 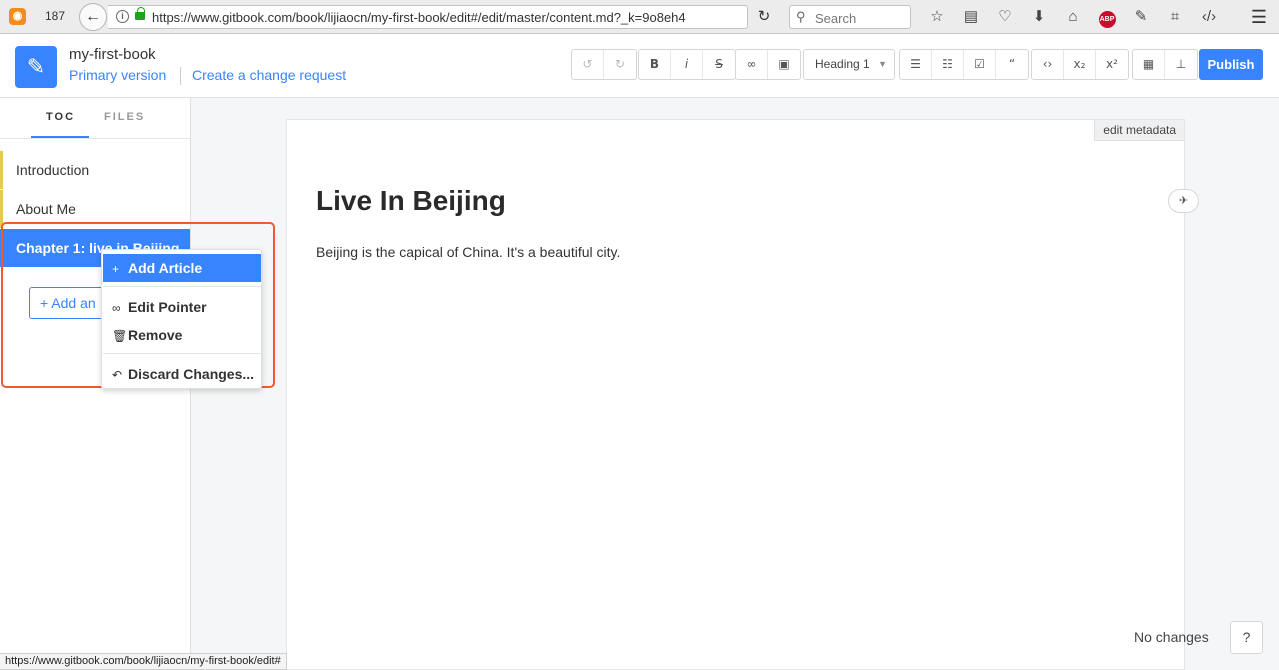 What do you see at coordinates (842, 64) in the screenshot?
I see `heading-select-value: Heading 1` at bounding box center [842, 64].